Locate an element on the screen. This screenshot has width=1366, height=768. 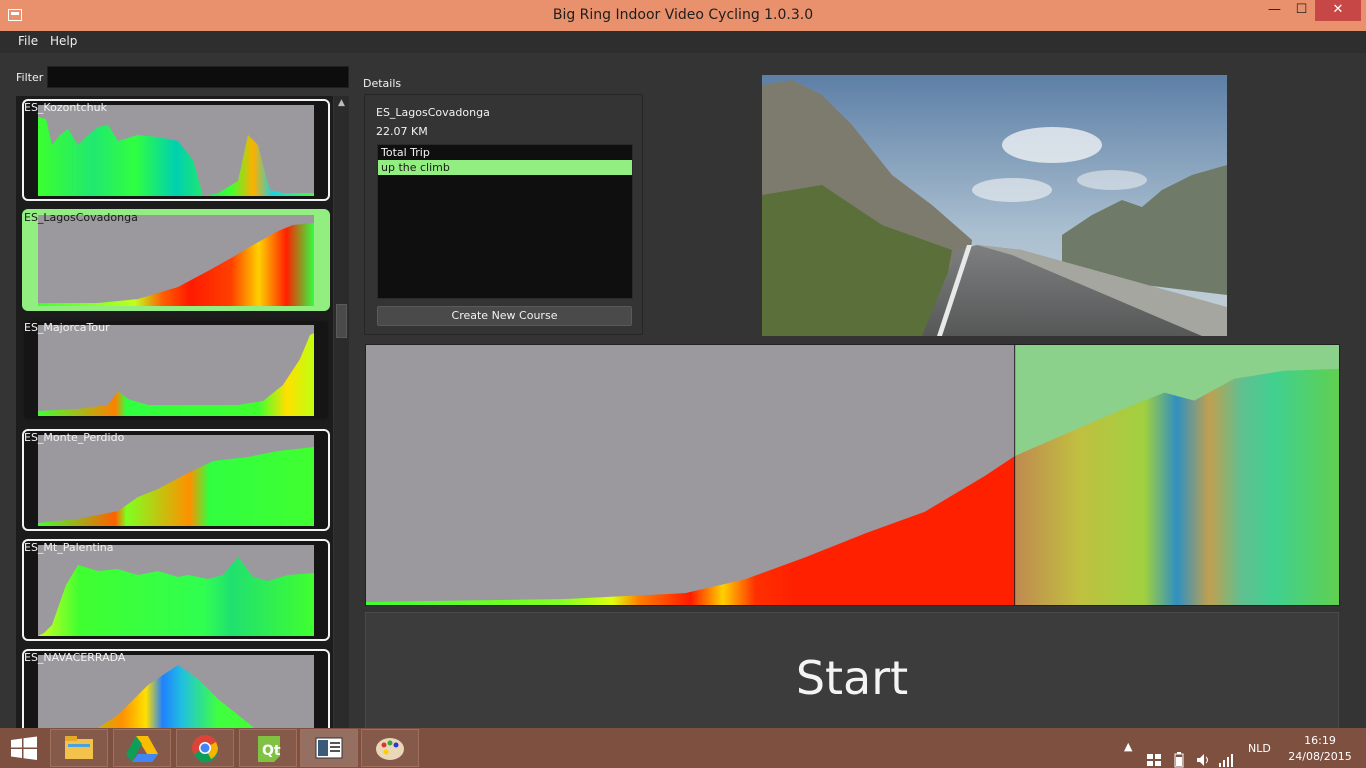
show-hidden-icons-icon: ▲ is located at coordinates (1128, 754).